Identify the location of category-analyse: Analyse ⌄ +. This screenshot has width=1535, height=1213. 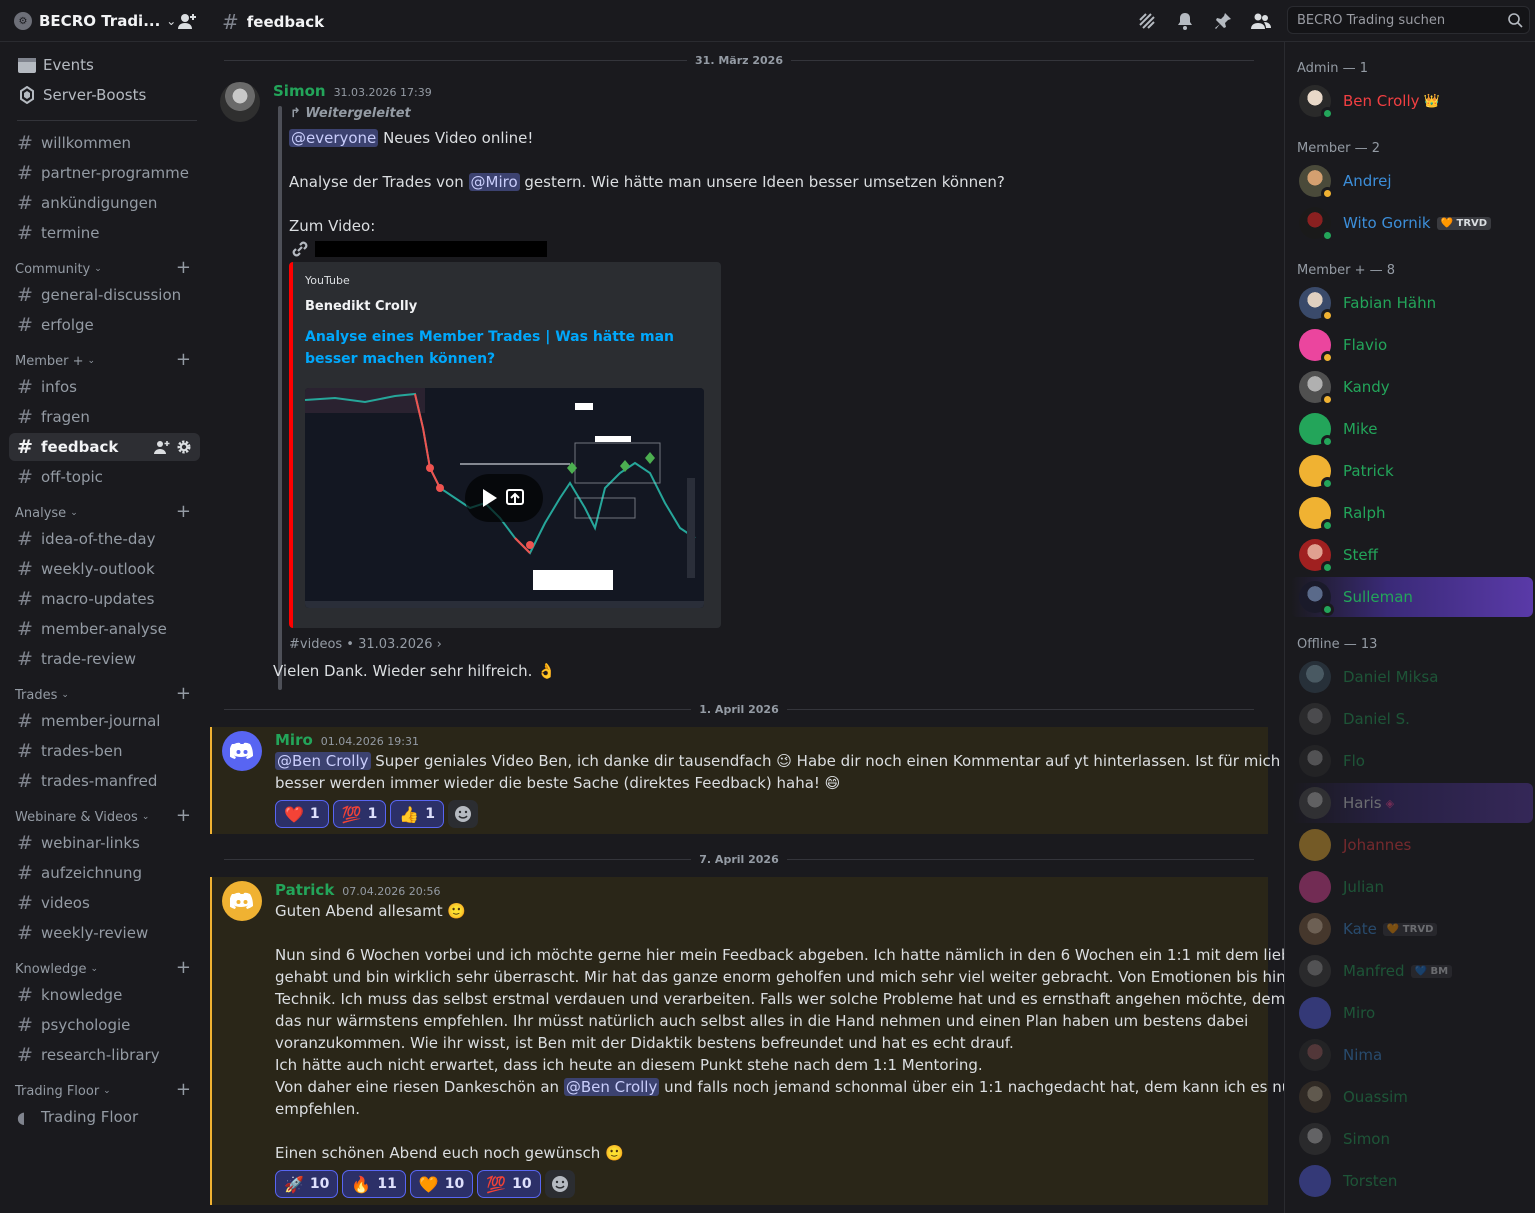
(105, 511).